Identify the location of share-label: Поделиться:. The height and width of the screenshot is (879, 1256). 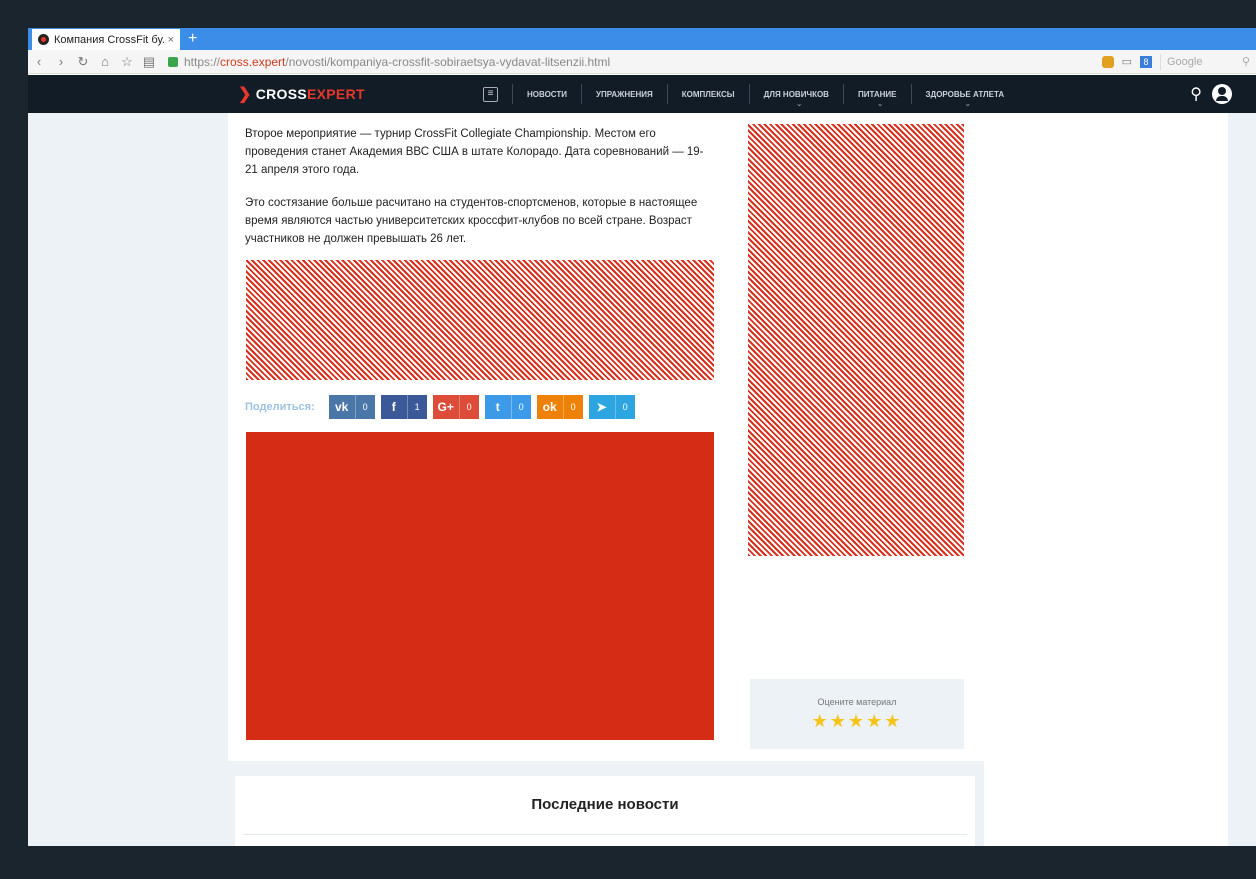
(280, 407).